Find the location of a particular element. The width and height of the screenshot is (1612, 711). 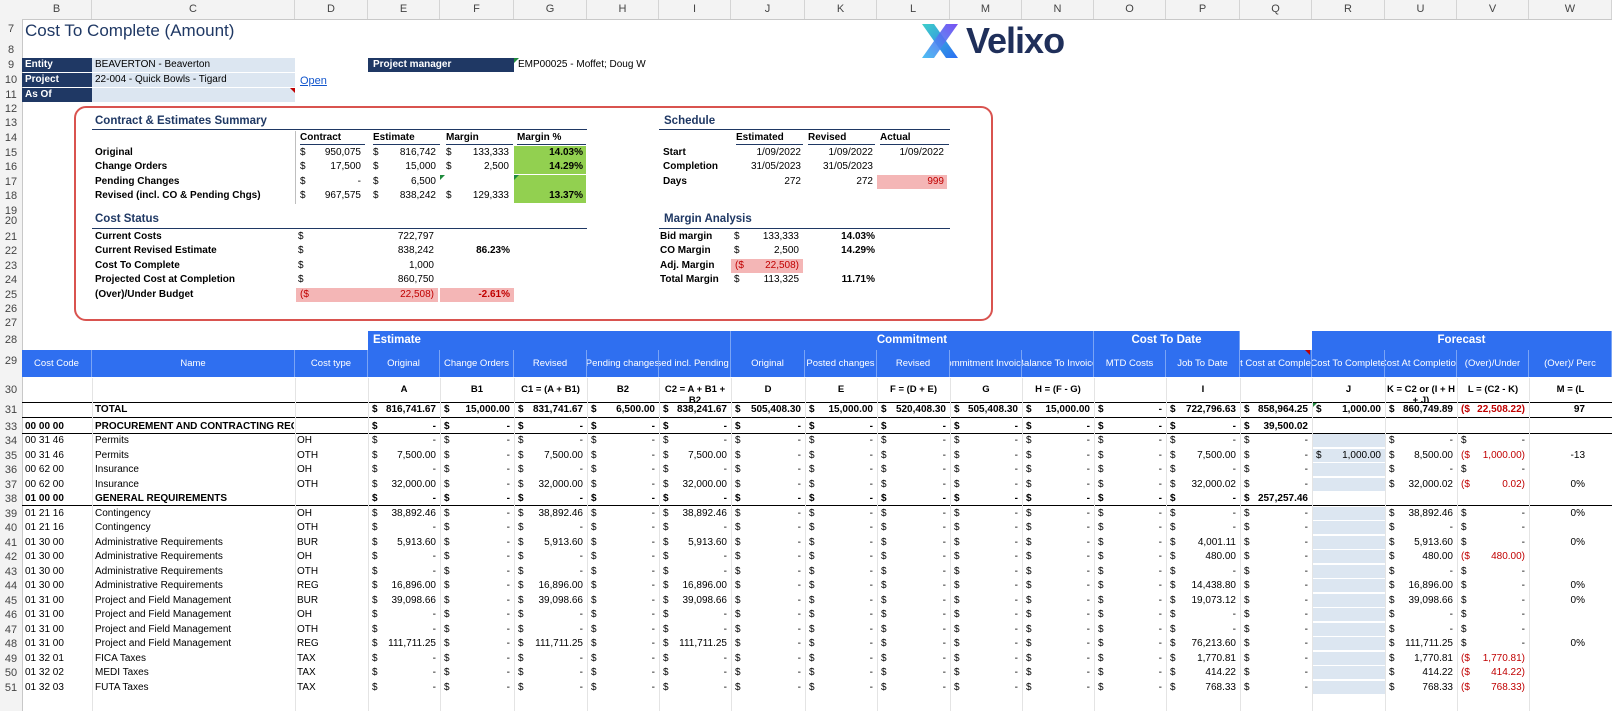

row-header-49: 49 is located at coordinates (11, 659).